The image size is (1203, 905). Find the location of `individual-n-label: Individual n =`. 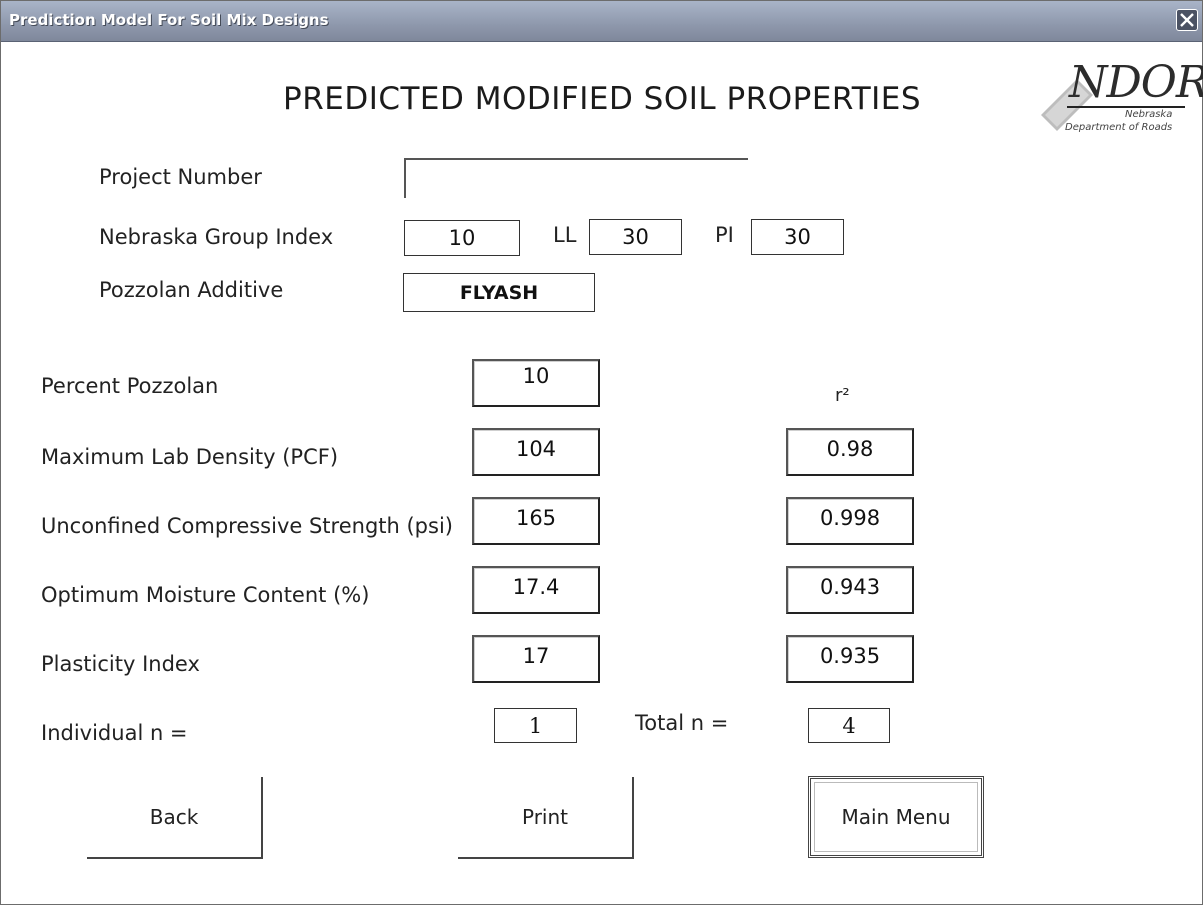

individual-n-label: Individual n = is located at coordinates (114, 733).